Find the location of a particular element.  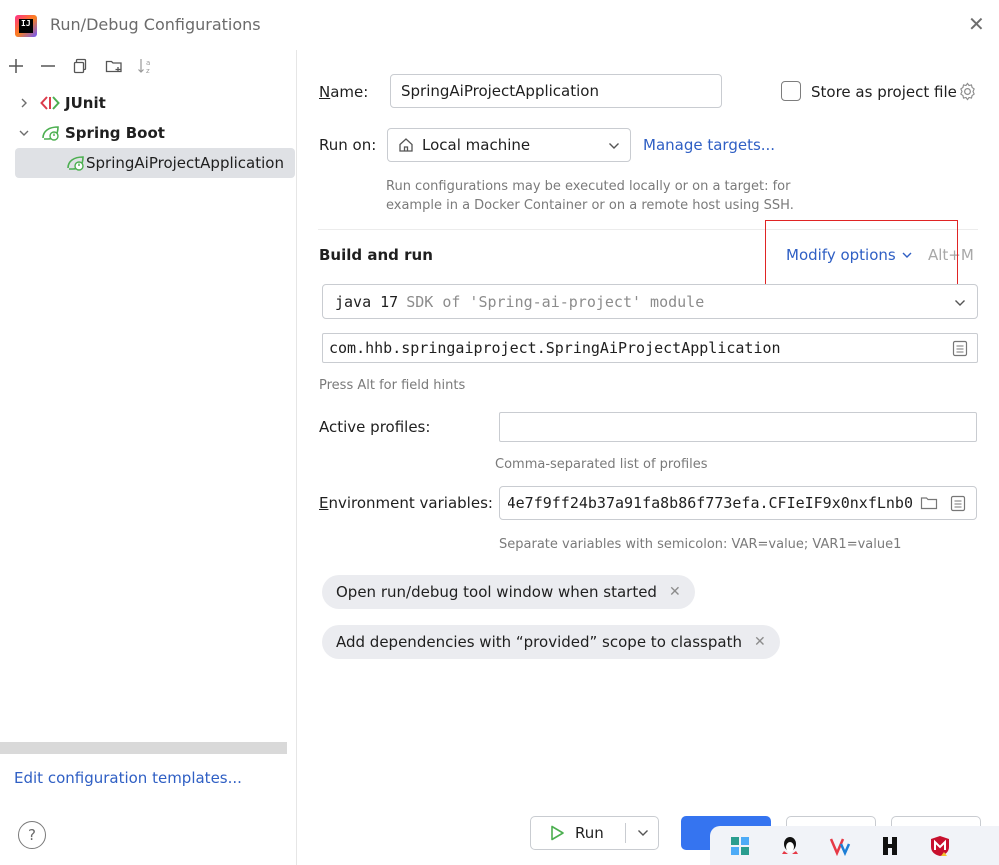

qq-penguin-icon is located at coordinates (790, 846).